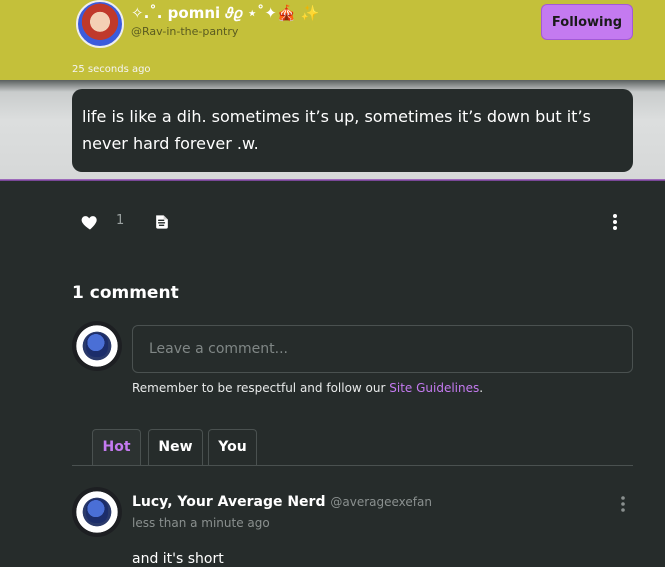 This screenshot has width=665, height=567. I want to click on author-display-name: ✧.˚. pomni 𝜗𝜚 ⋆˚✦🎪 ✨, so click(225, 13).